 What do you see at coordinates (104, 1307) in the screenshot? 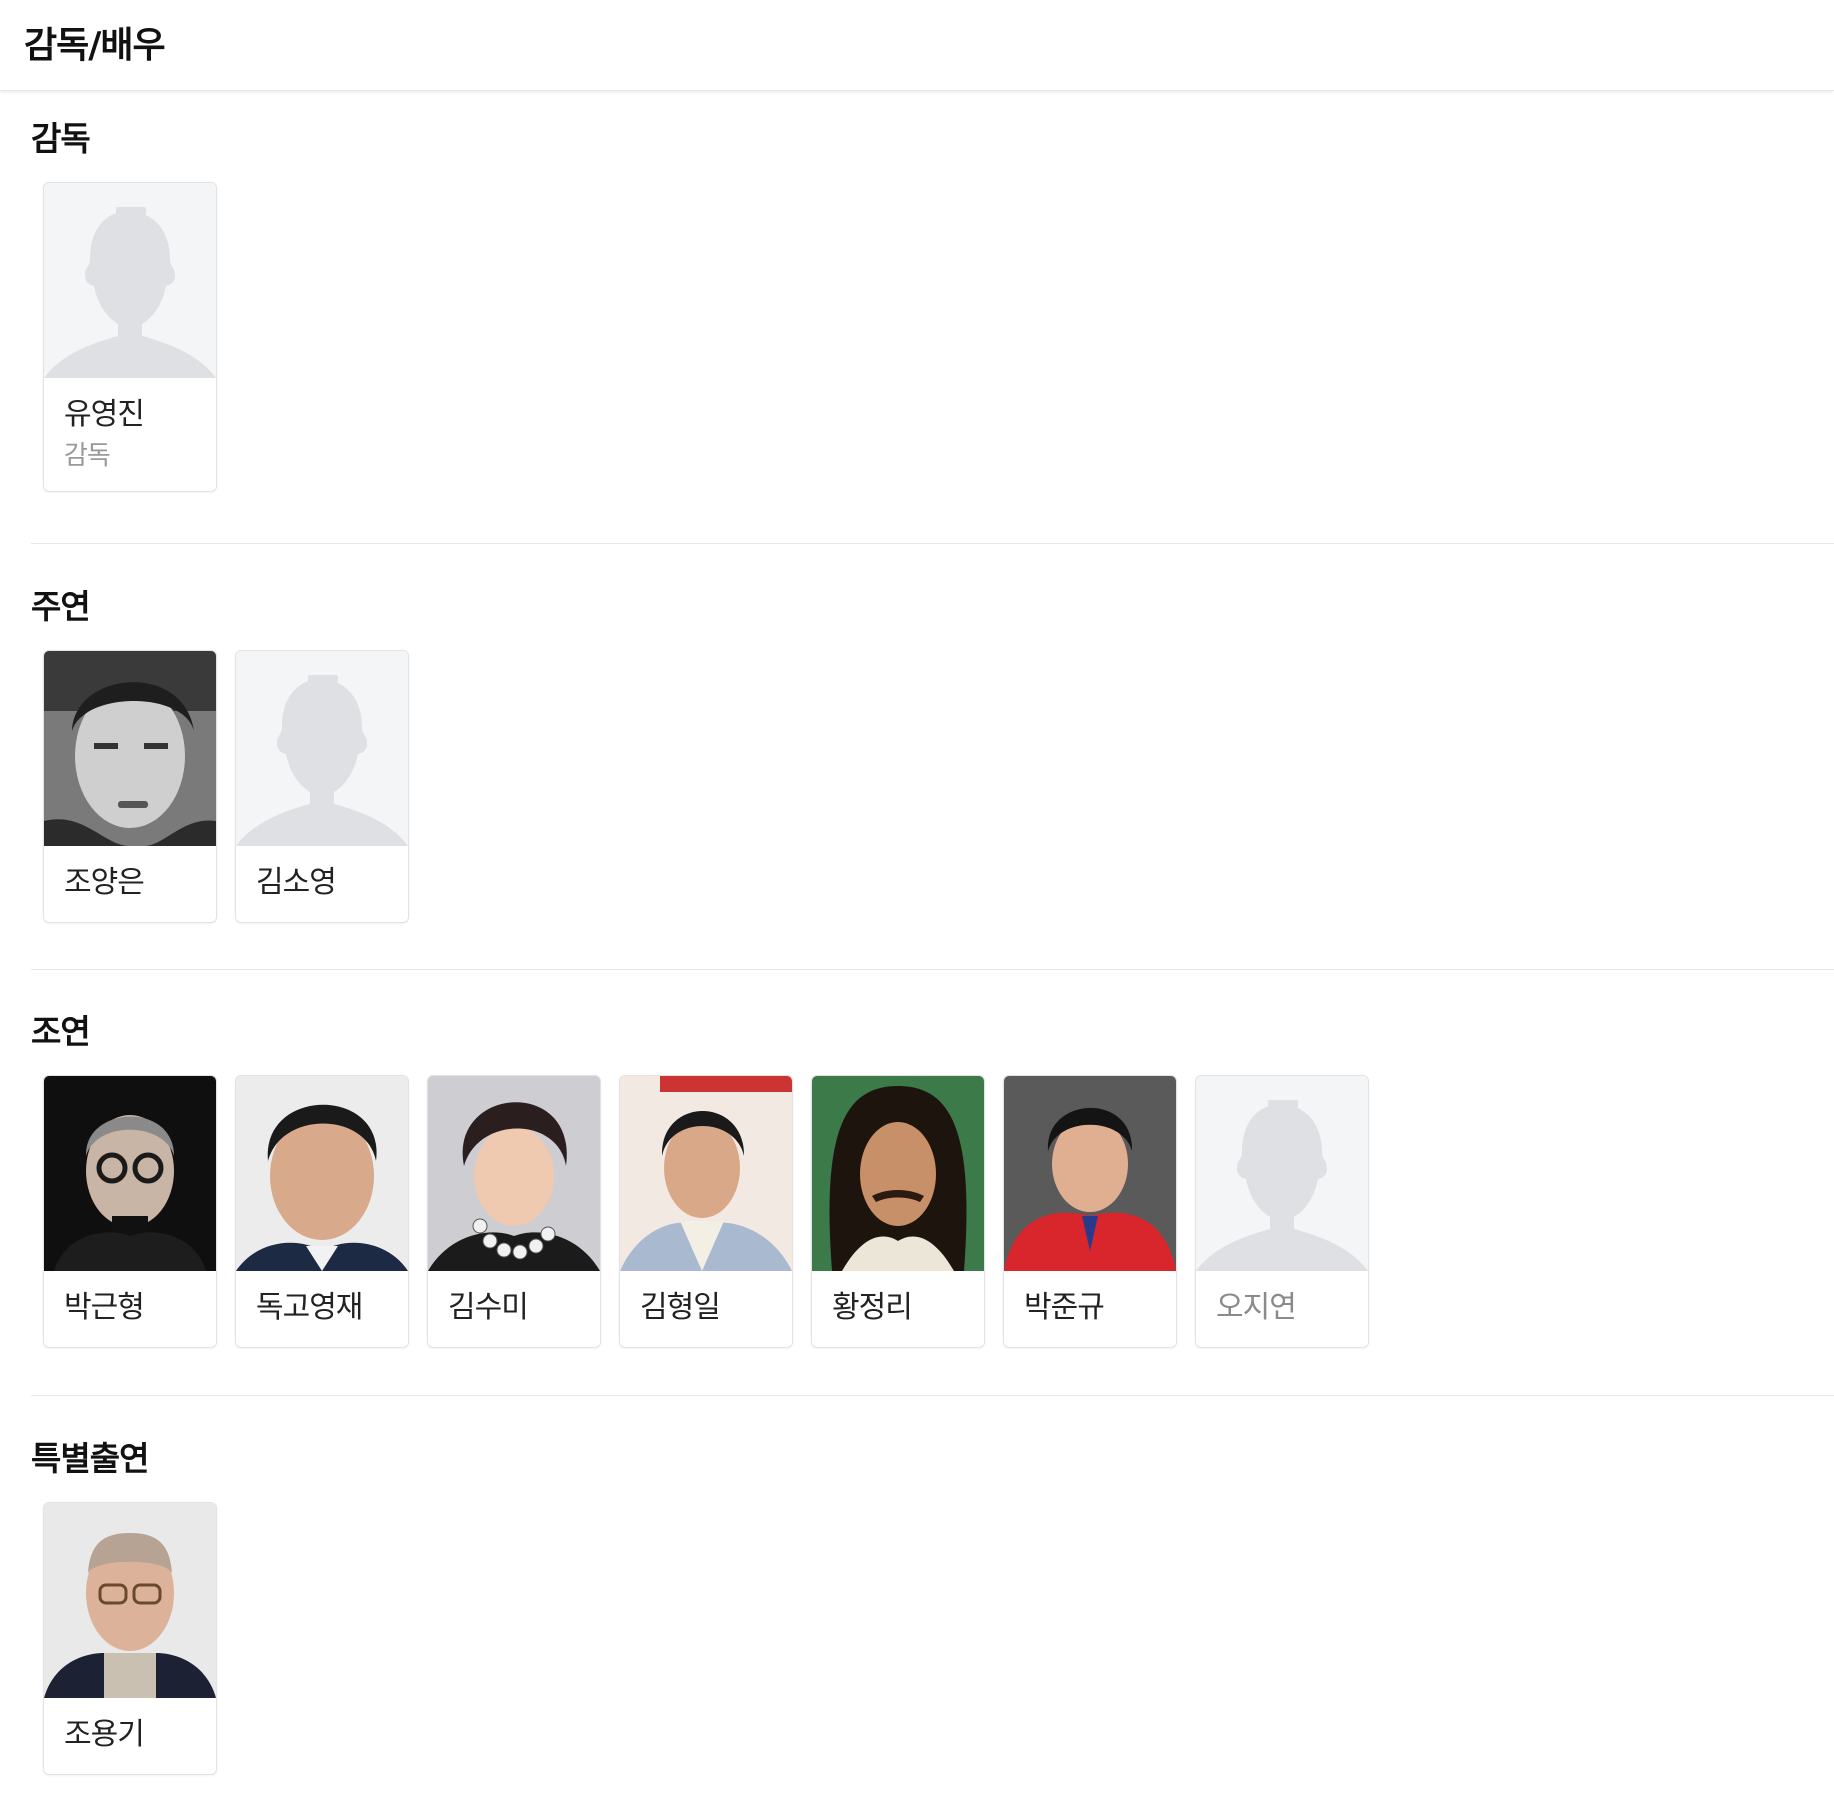
I see `person-name: 박근형` at bounding box center [104, 1307].